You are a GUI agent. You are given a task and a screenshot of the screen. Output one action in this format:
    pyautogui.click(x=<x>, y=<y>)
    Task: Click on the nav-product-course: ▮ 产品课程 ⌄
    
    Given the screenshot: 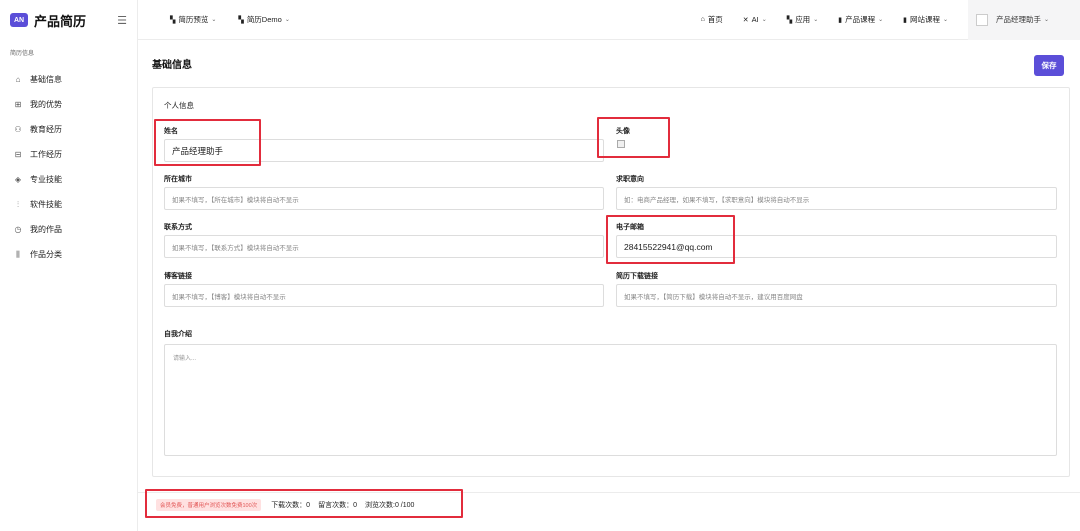 What is the action you would take?
    pyautogui.click(x=860, y=19)
    